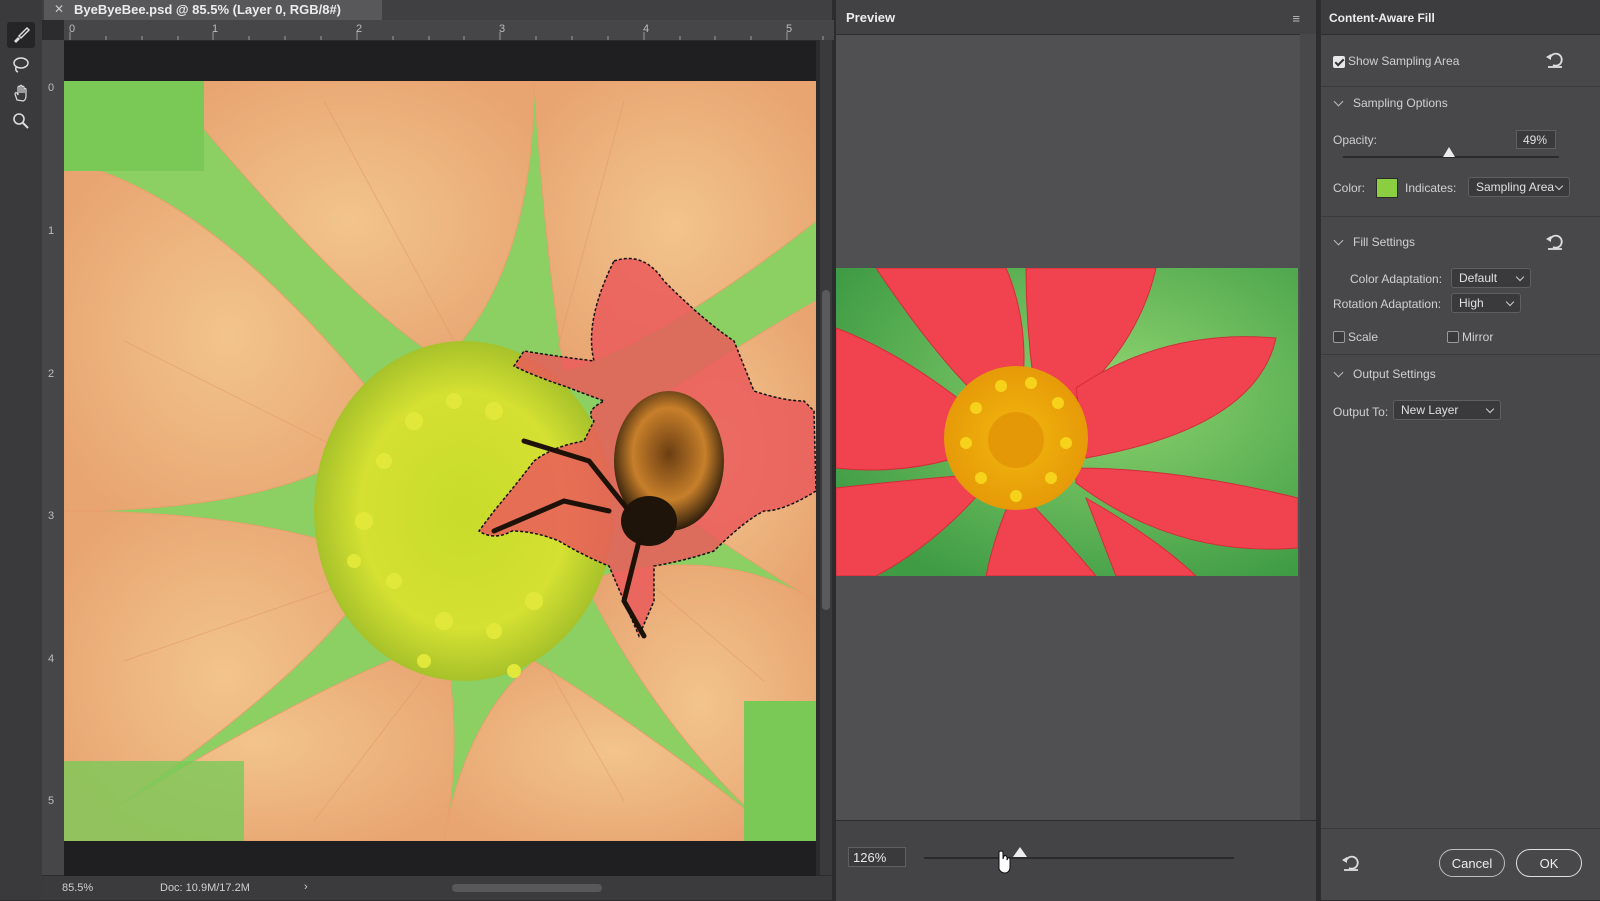 The width and height of the screenshot is (1600, 901). I want to click on document-scroll-thumb, so click(826, 450).